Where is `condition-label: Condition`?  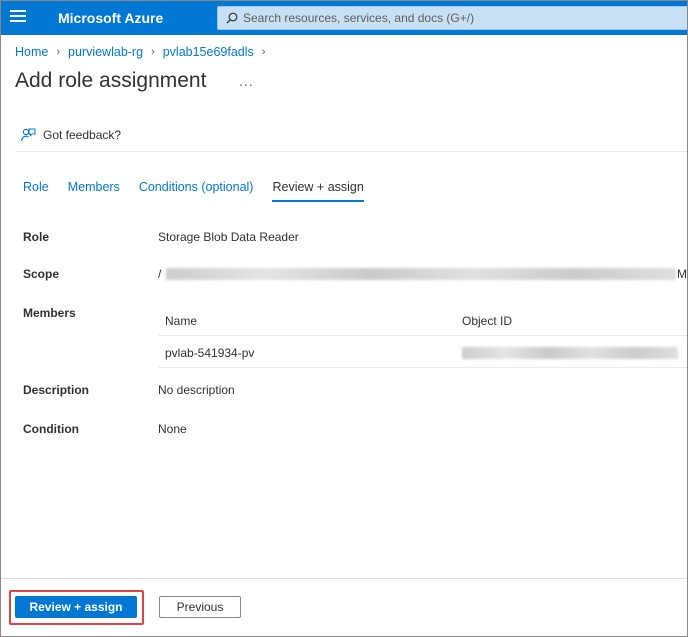 condition-label: Condition is located at coordinates (51, 429).